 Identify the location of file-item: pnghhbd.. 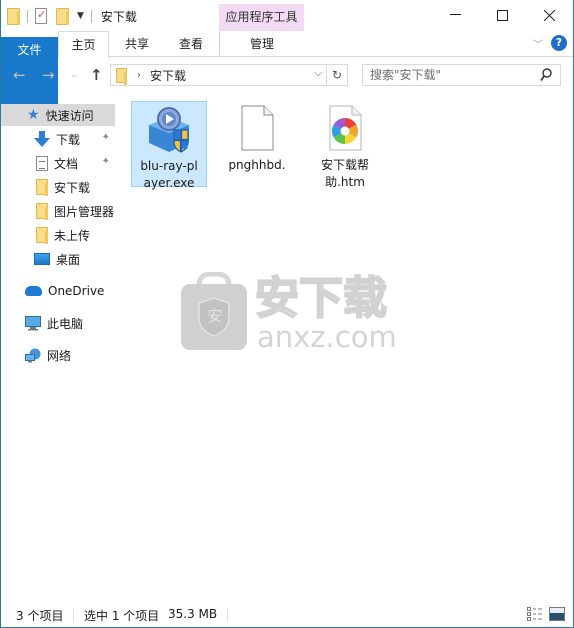
(257, 144).